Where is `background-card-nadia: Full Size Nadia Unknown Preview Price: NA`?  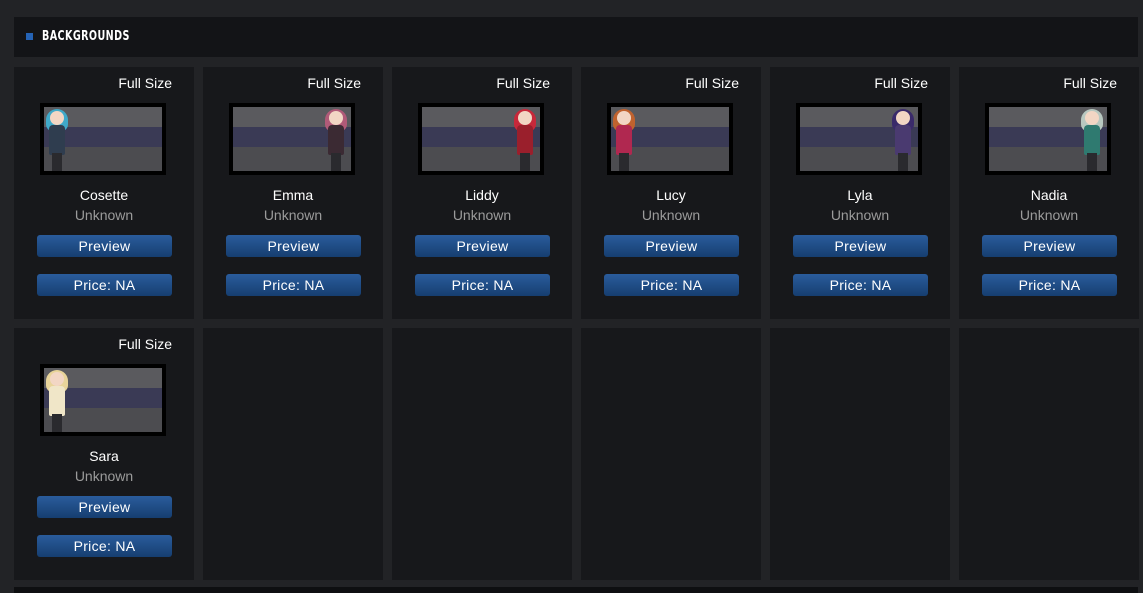
background-card-nadia: Full Size Nadia Unknown Preview Price: NA is located at coordinates (1049, 193).